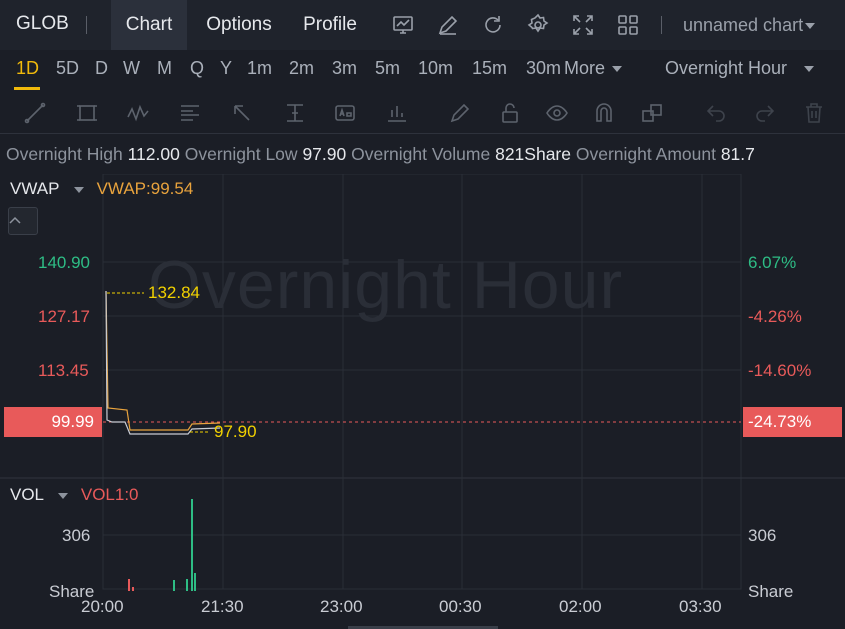  I want to click on interval-5d: 5D, so click(67, 68).